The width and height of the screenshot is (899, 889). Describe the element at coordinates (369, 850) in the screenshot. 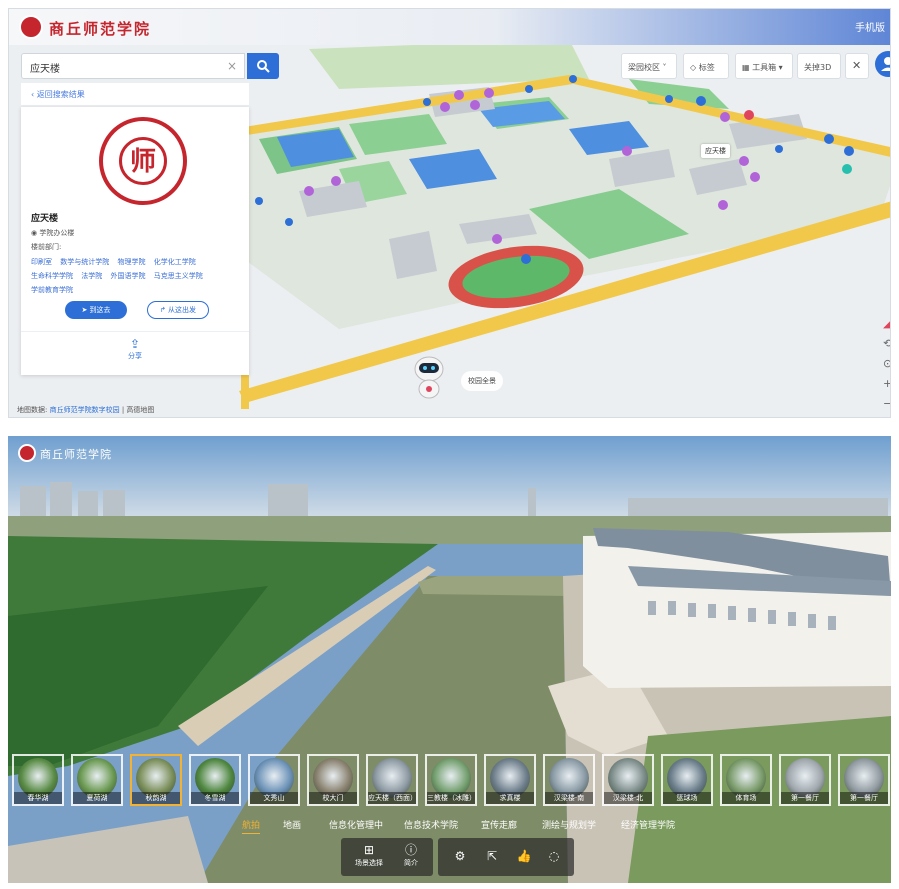

I see `grid-icon: ⊞` at that location.